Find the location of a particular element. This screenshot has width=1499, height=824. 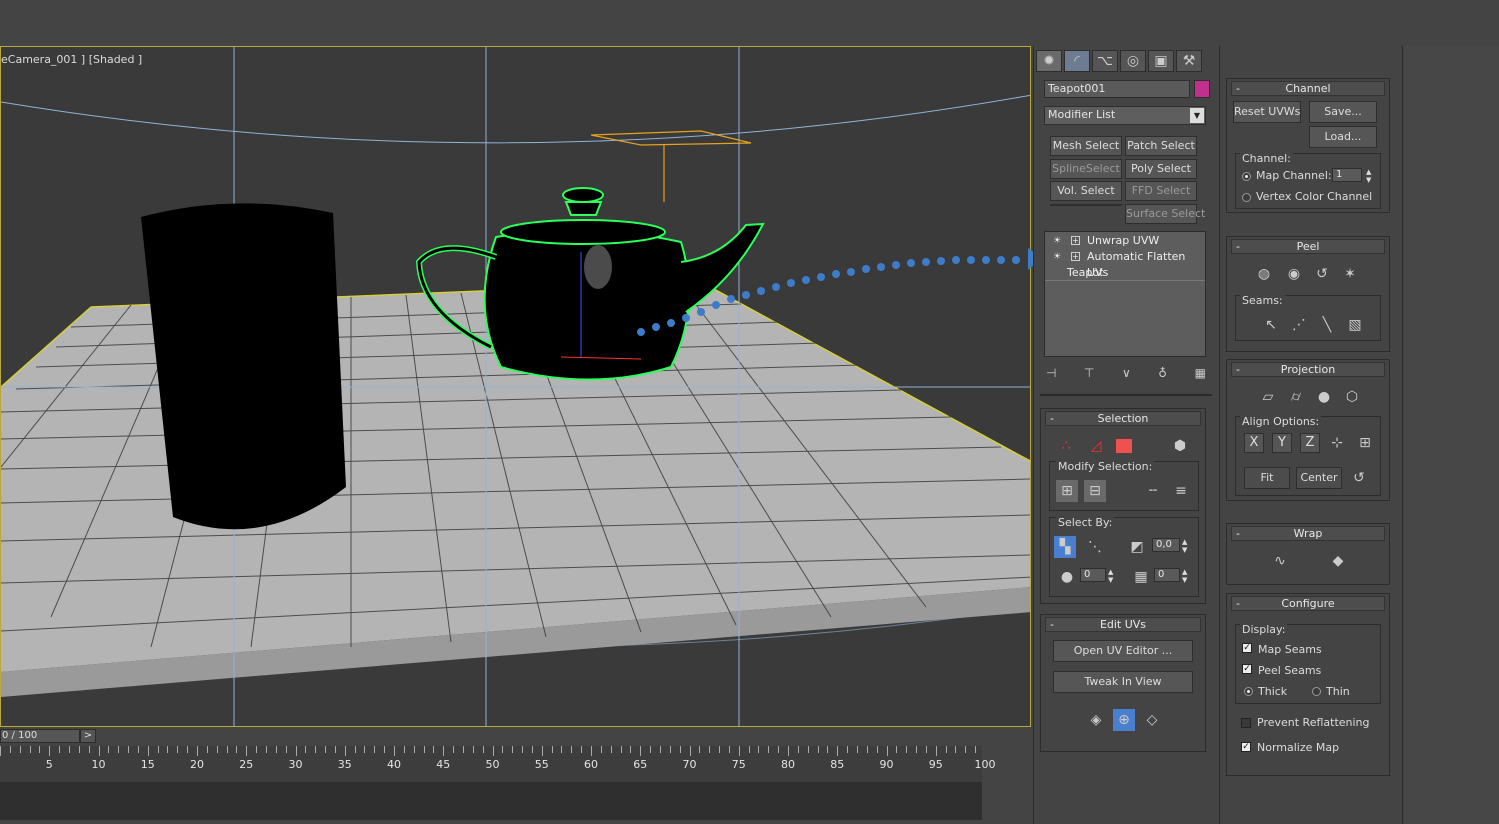

wrap-title: - Wrap is located at coordinates (1308, 533).